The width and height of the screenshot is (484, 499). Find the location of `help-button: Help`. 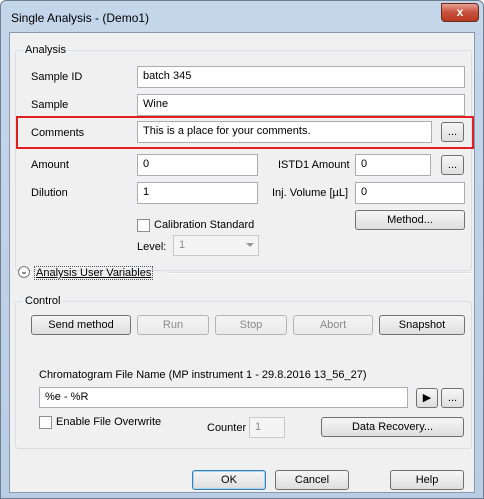

help-button: Help is located at coordinates (427, 480).